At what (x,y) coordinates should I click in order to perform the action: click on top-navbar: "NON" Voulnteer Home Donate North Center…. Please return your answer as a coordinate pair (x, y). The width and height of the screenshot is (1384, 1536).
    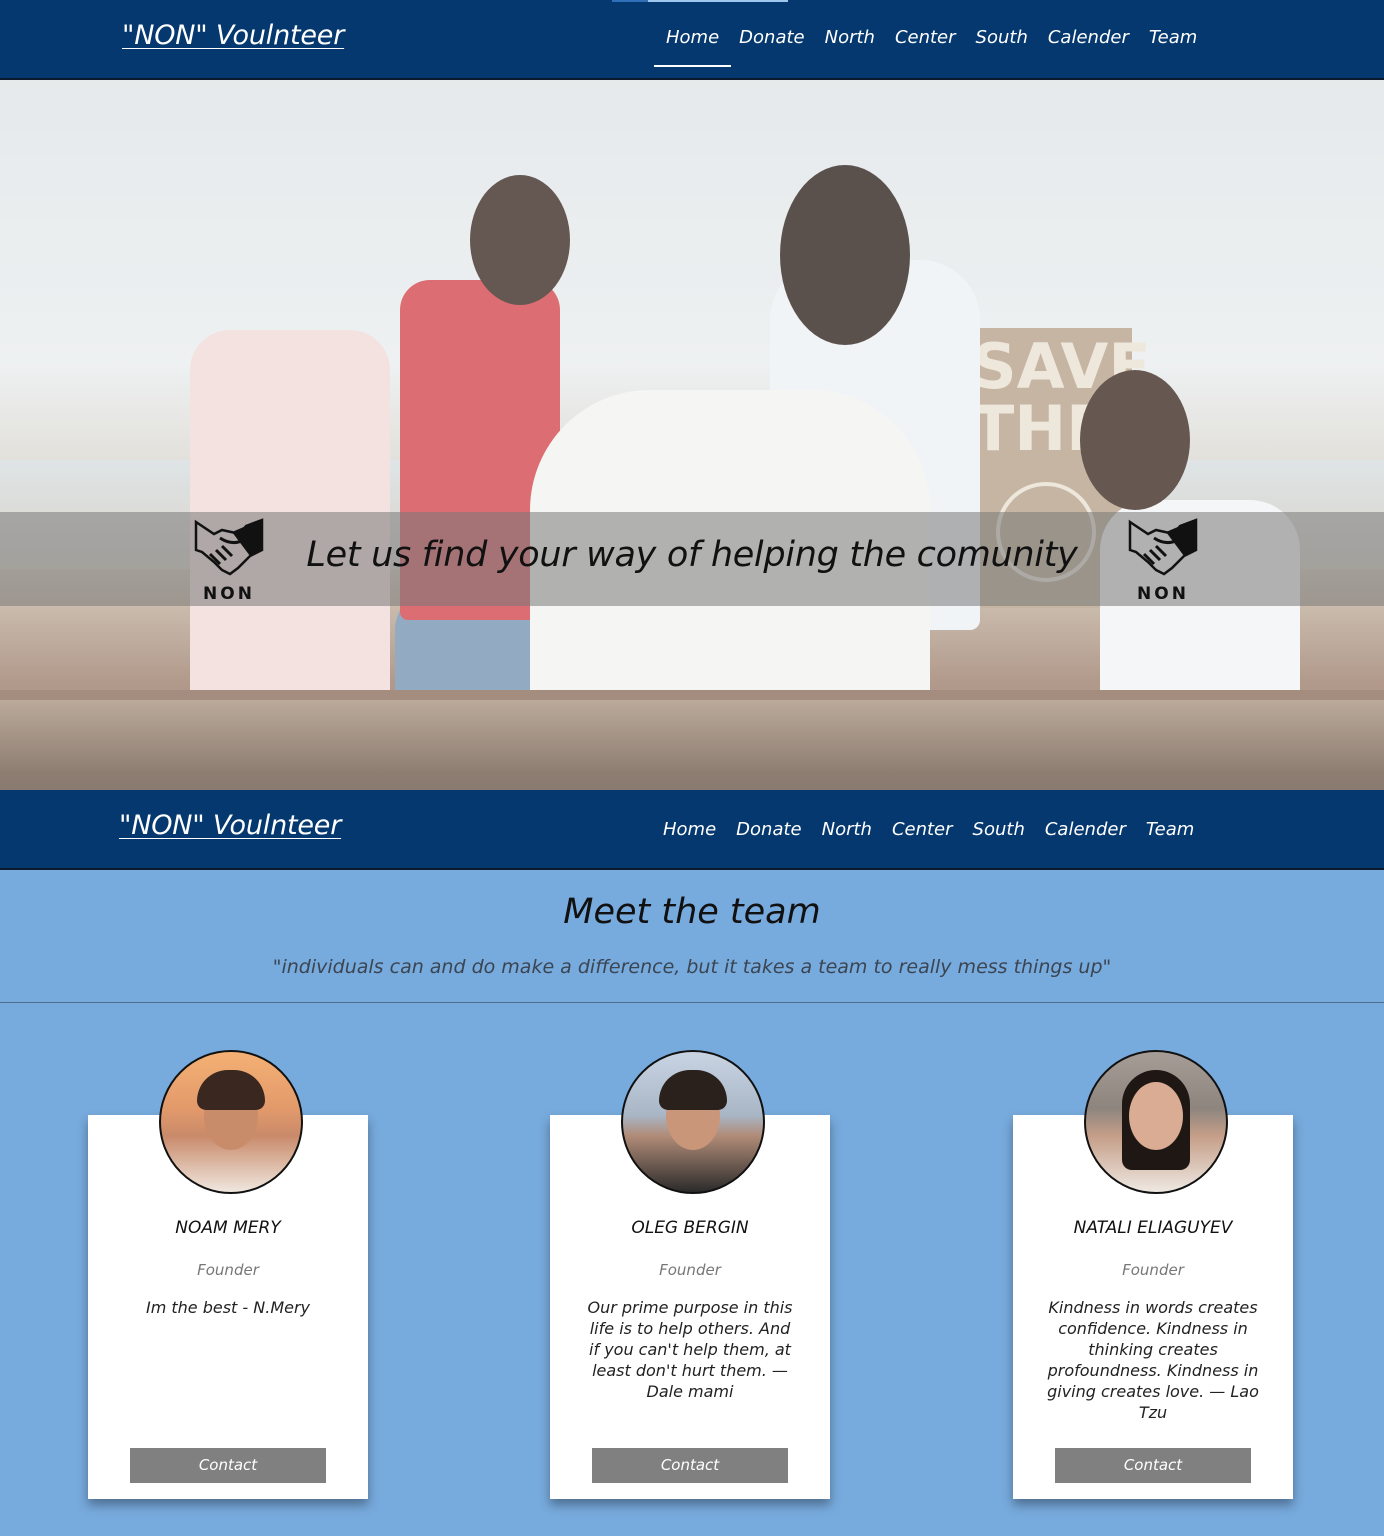
    Looking at the image, I should click on (692, 40).